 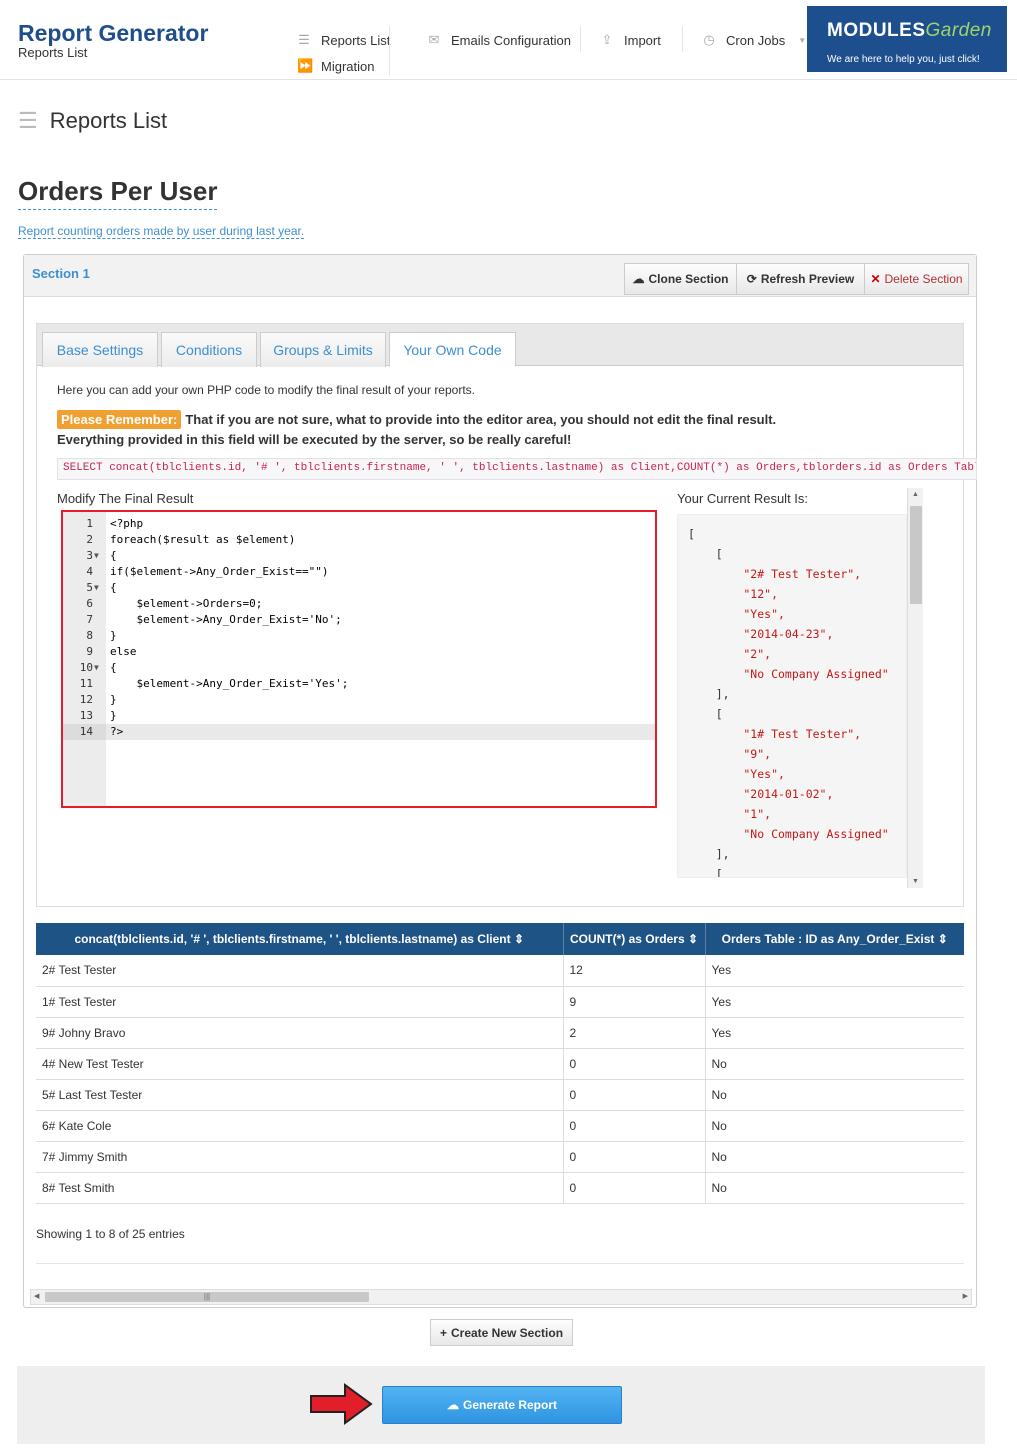 What do you see at coordinates (755, 40) in the screenshot?
I see `nav-cron-jobs: ◷ Cron Jobs ▼` at bounding box center [755, 40].